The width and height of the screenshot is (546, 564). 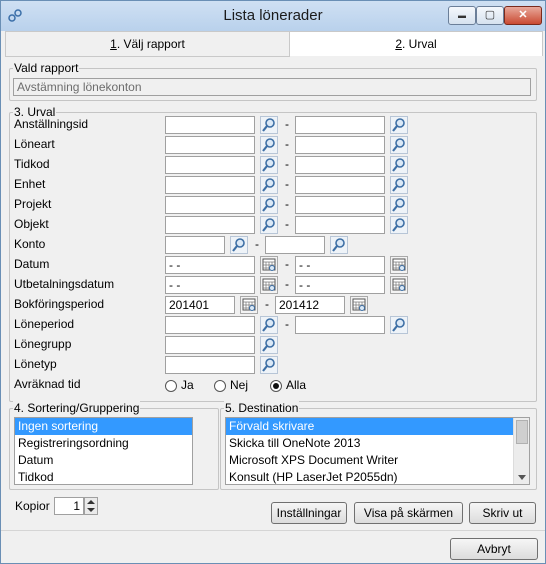 What do you see at coordinates (276, 386) in the screenshot?
I see `radio-alla` at bounding box center [276, 386].